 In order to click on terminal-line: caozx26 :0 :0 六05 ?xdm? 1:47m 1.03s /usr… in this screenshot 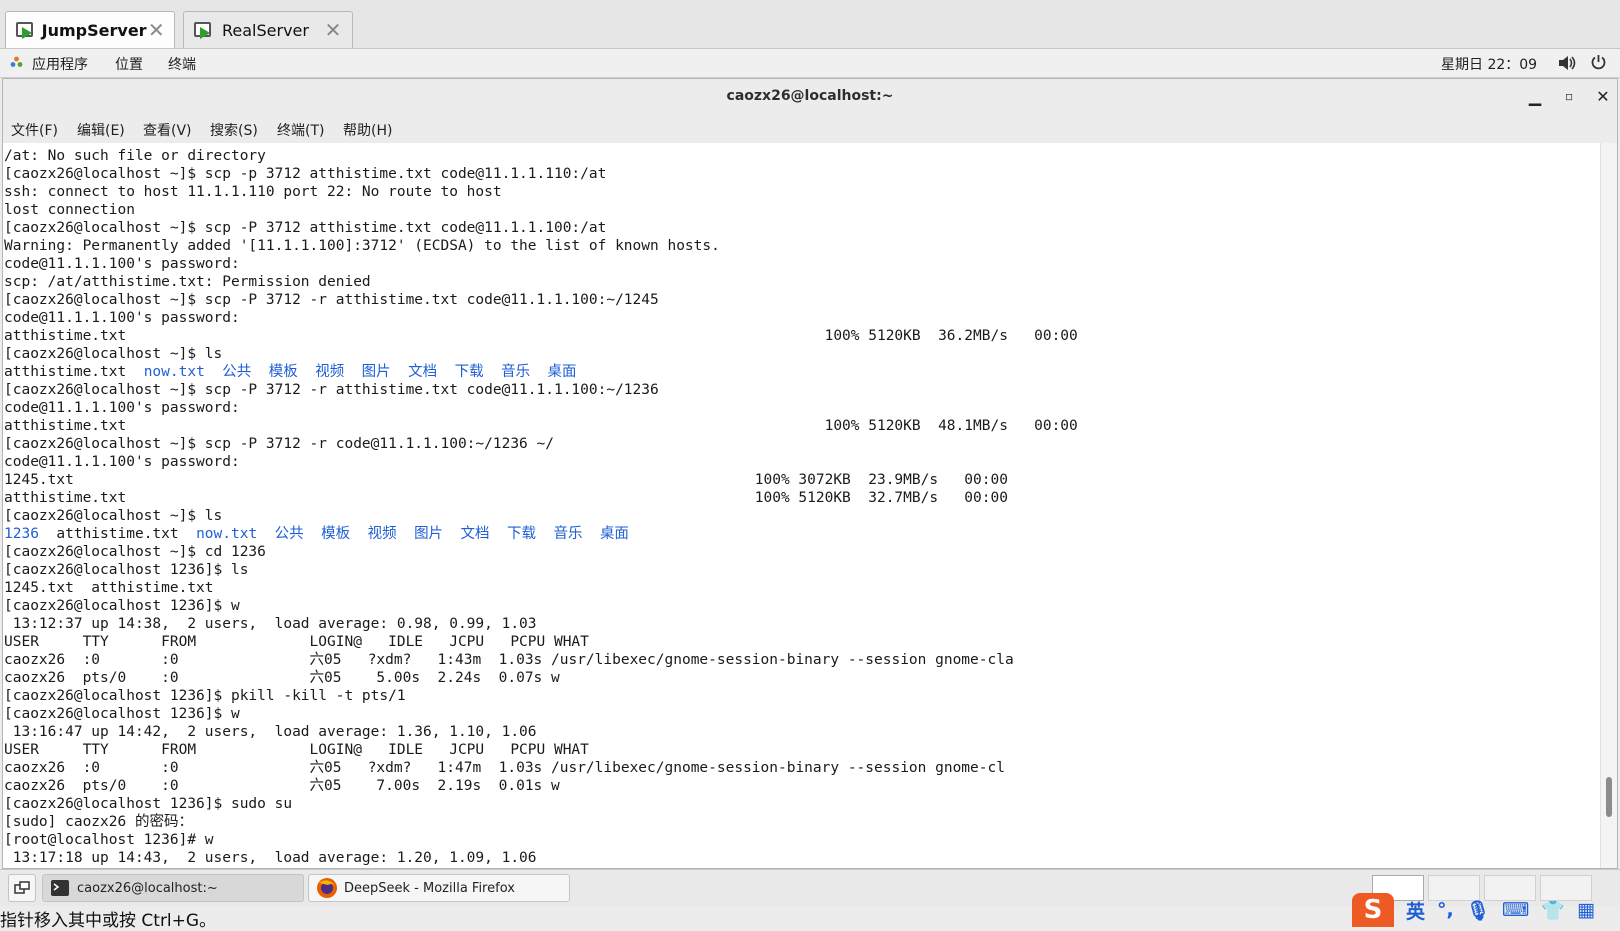, I will do `click(504, 768)`.